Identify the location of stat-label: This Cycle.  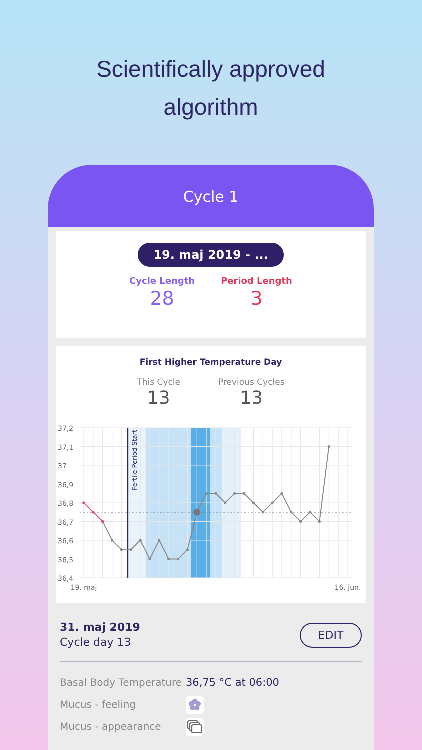
(158, 383).